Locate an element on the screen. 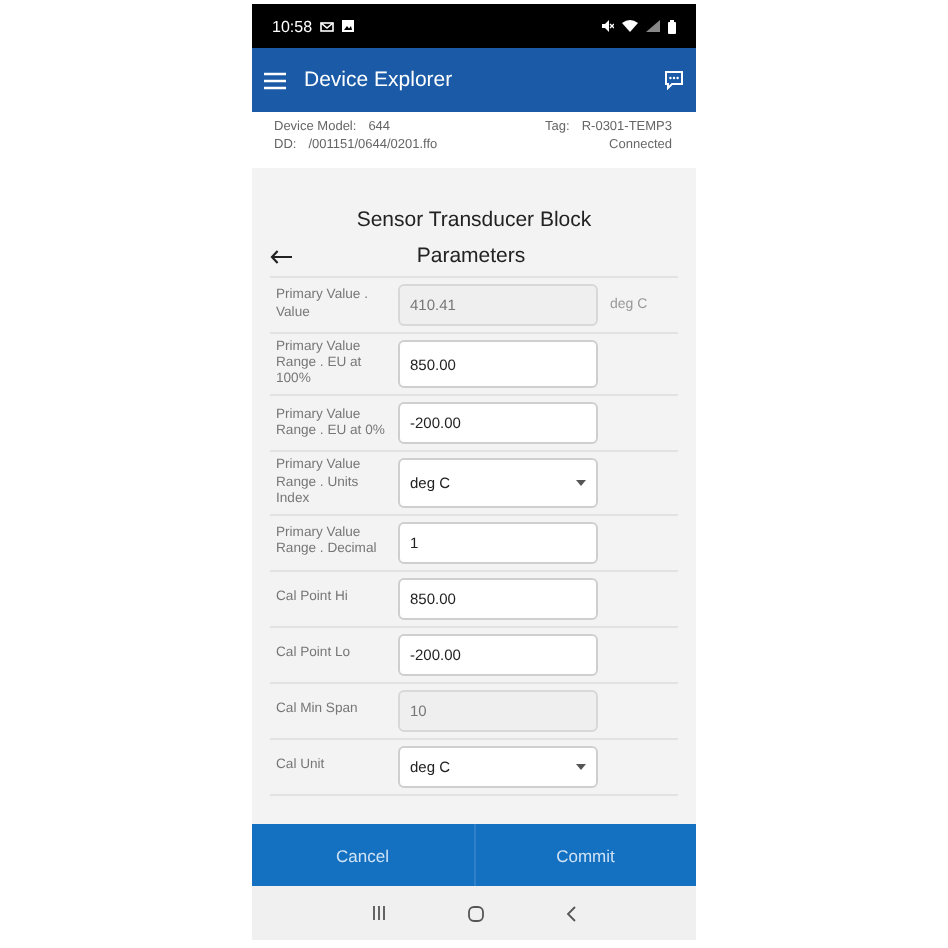  recents-button is located at coordinates (379, 913).